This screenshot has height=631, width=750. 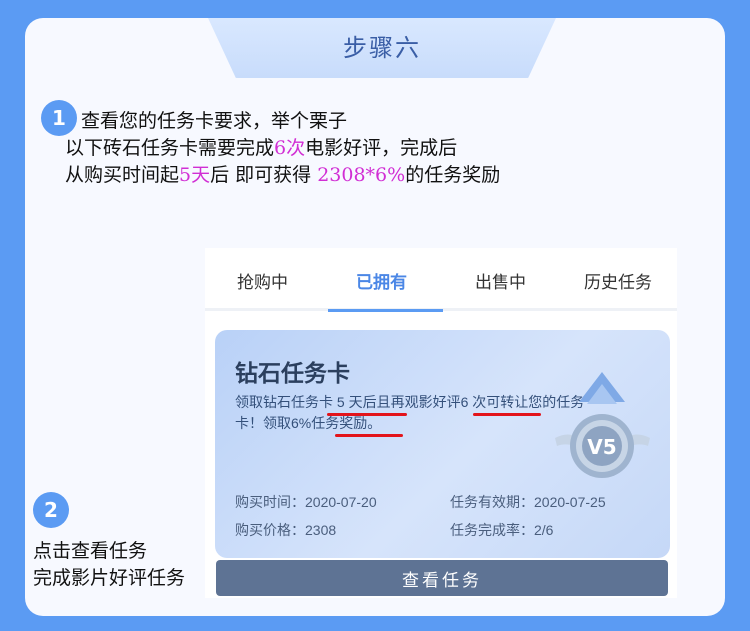 What do you see at coordinates (500, 280) in the screenshot?
I see `tab-selling: 出售中` at bounding box center [500, 280].